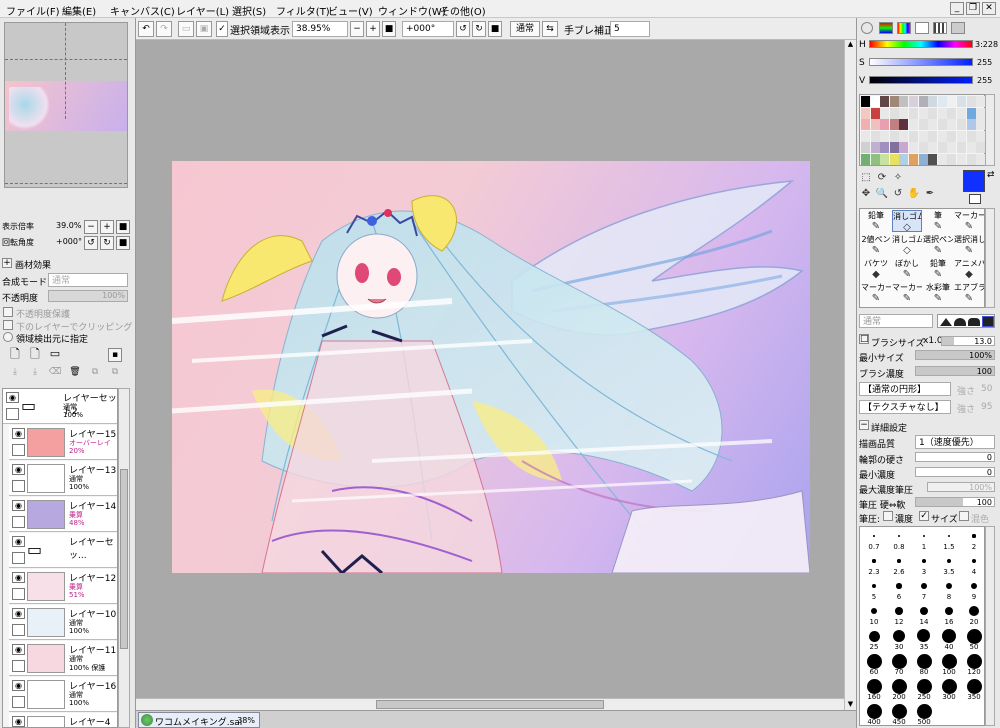 Image resolution: width=1000 pixels, height=728 pixels. Describe the element at coordinates (204, 29) in the screenshot. I see `invert-selection-icon: ▣` at that location.